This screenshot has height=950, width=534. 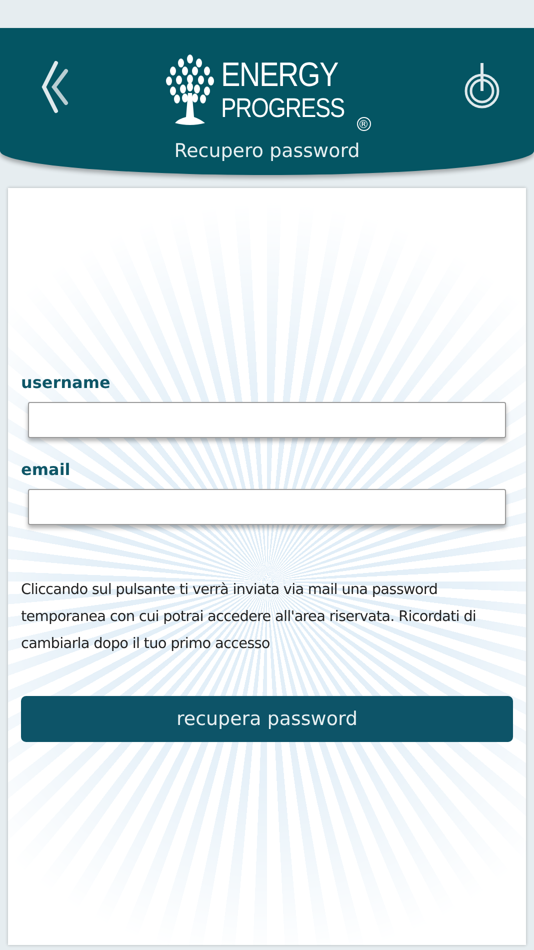 What do you see at coordinates (249, 617) in the screenshot?
I see `info-paragraph: Cliccando sul pulsante ti verrà inviata via mail una password temporanea con cui potrai accedere all'area riservata. Ricordati di cambiarla dopo il tuo primo accesso` at bounding box center [249, 617].